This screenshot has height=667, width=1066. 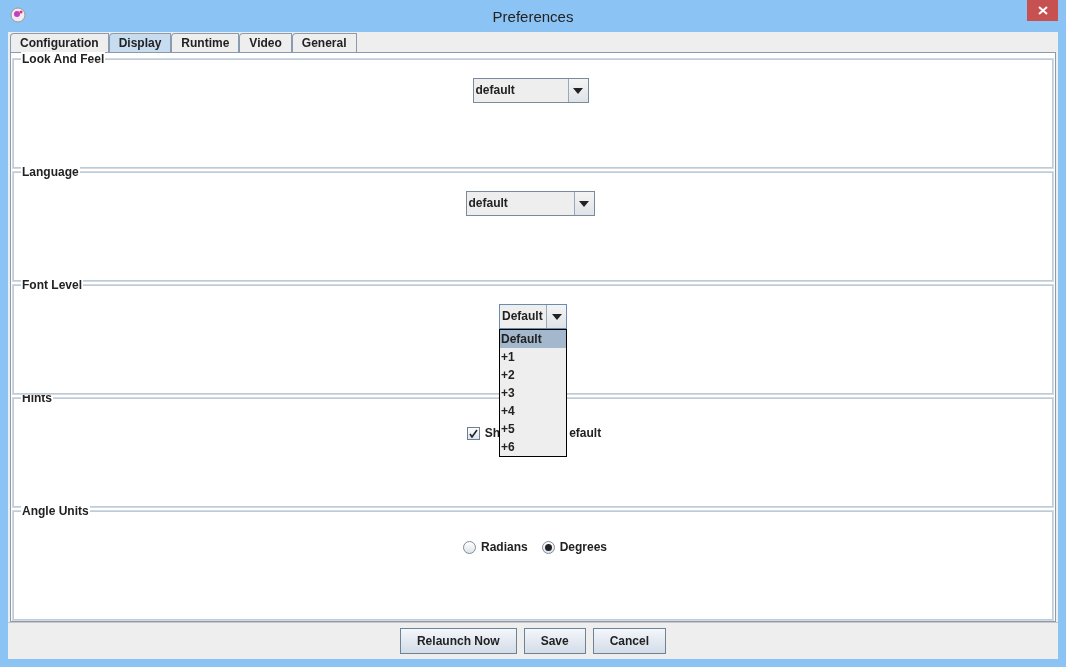 I want to click on section-title: Angle Units, so click(x=55, y=511).